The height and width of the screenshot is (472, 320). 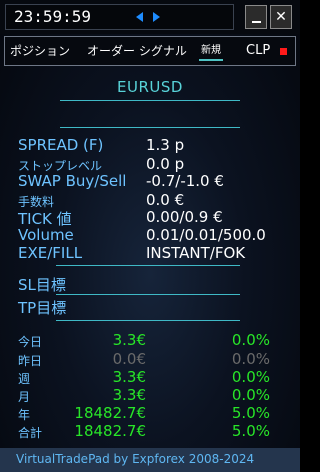 What do you see at coordinates (119, 17) in the screenshot?
I see `server-clock: 23:59:59` at bounding box center [119, 17].